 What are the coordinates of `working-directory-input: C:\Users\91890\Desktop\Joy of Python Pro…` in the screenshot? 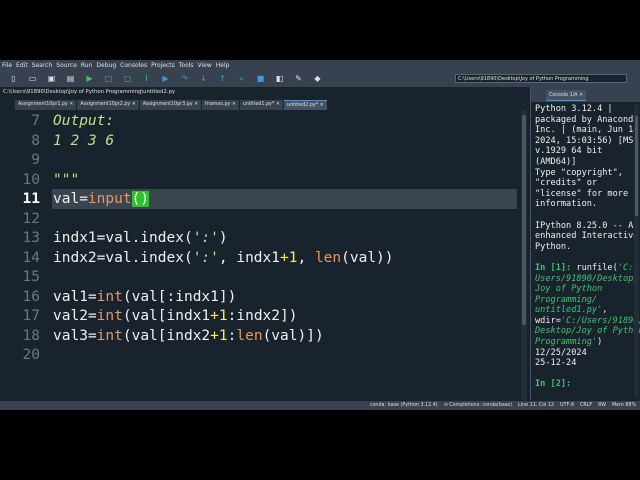 It's located at (541, 78).